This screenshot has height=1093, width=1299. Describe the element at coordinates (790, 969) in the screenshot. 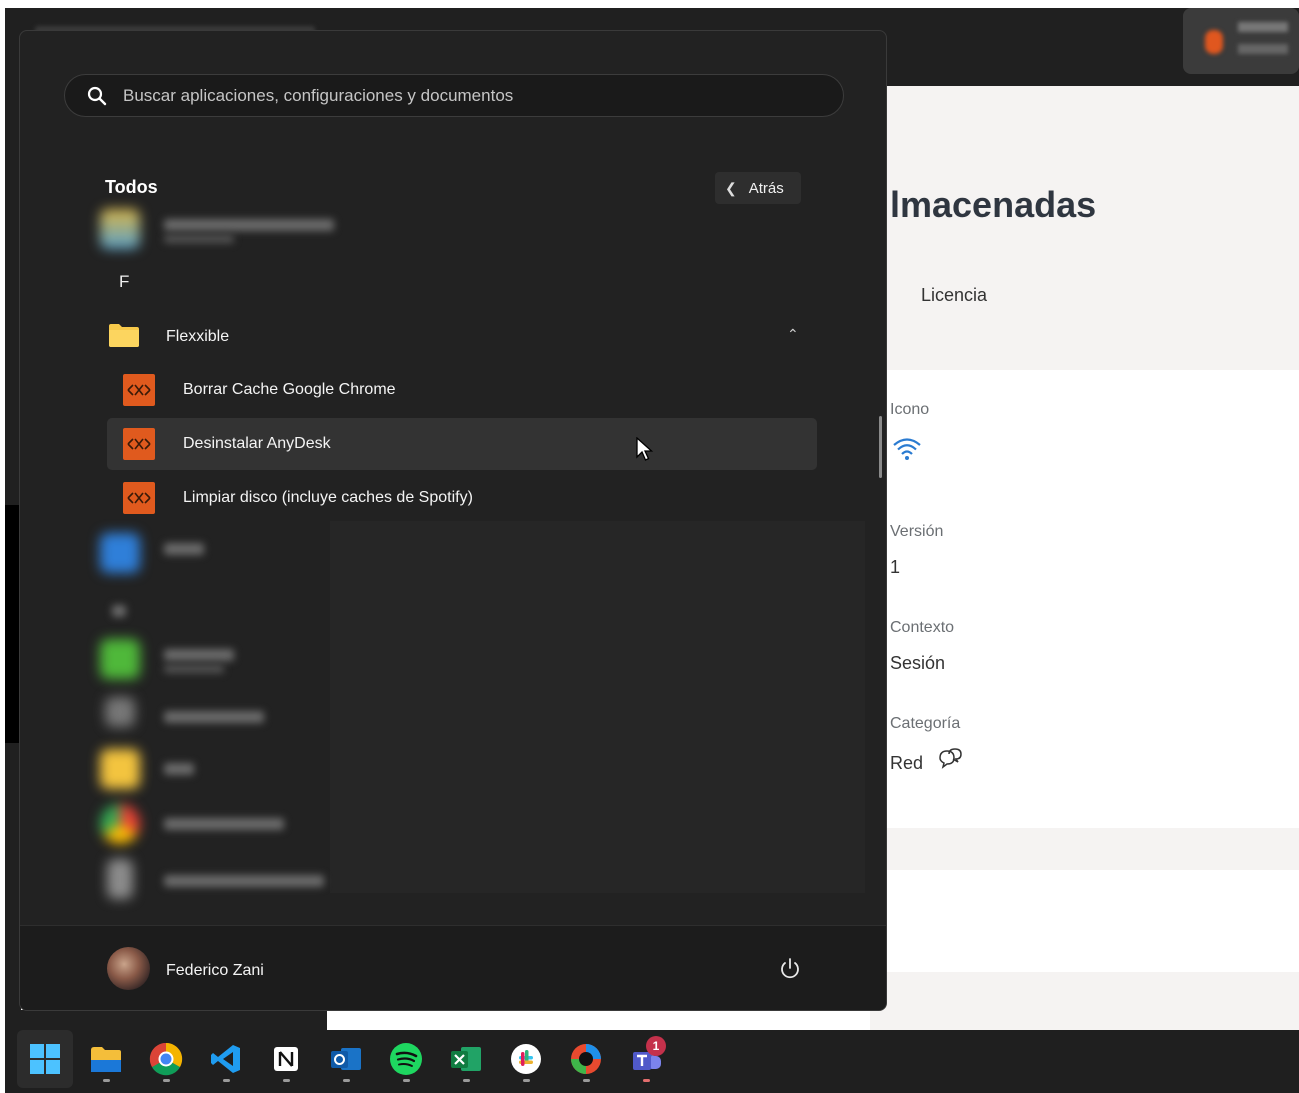

I see `power-icon` at that location.